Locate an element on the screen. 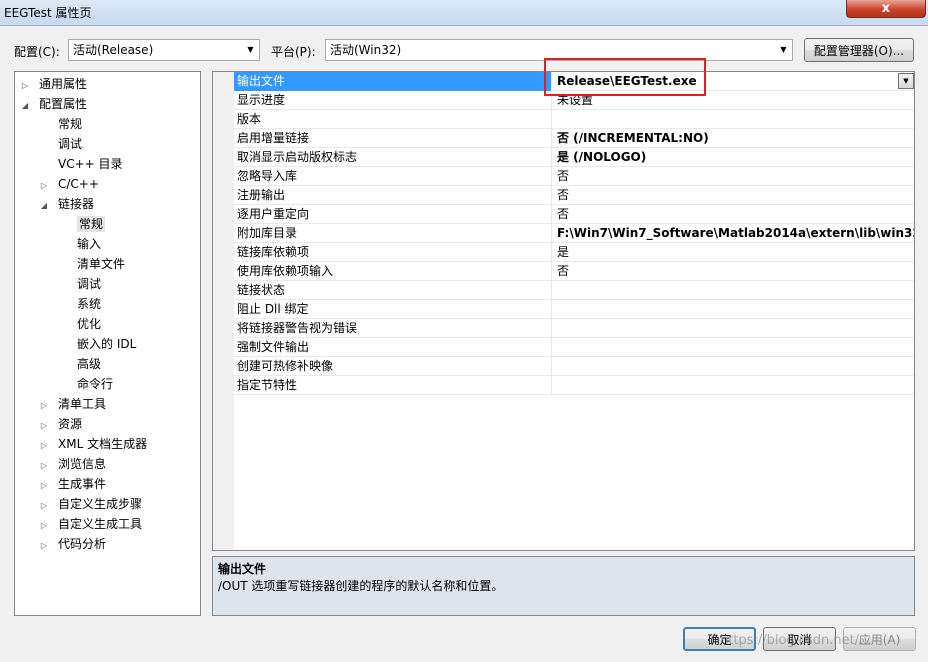 The height and width of the screenshot is (662, 928). tree-item: ▷ 资源 is located at coordinates (107, 424).